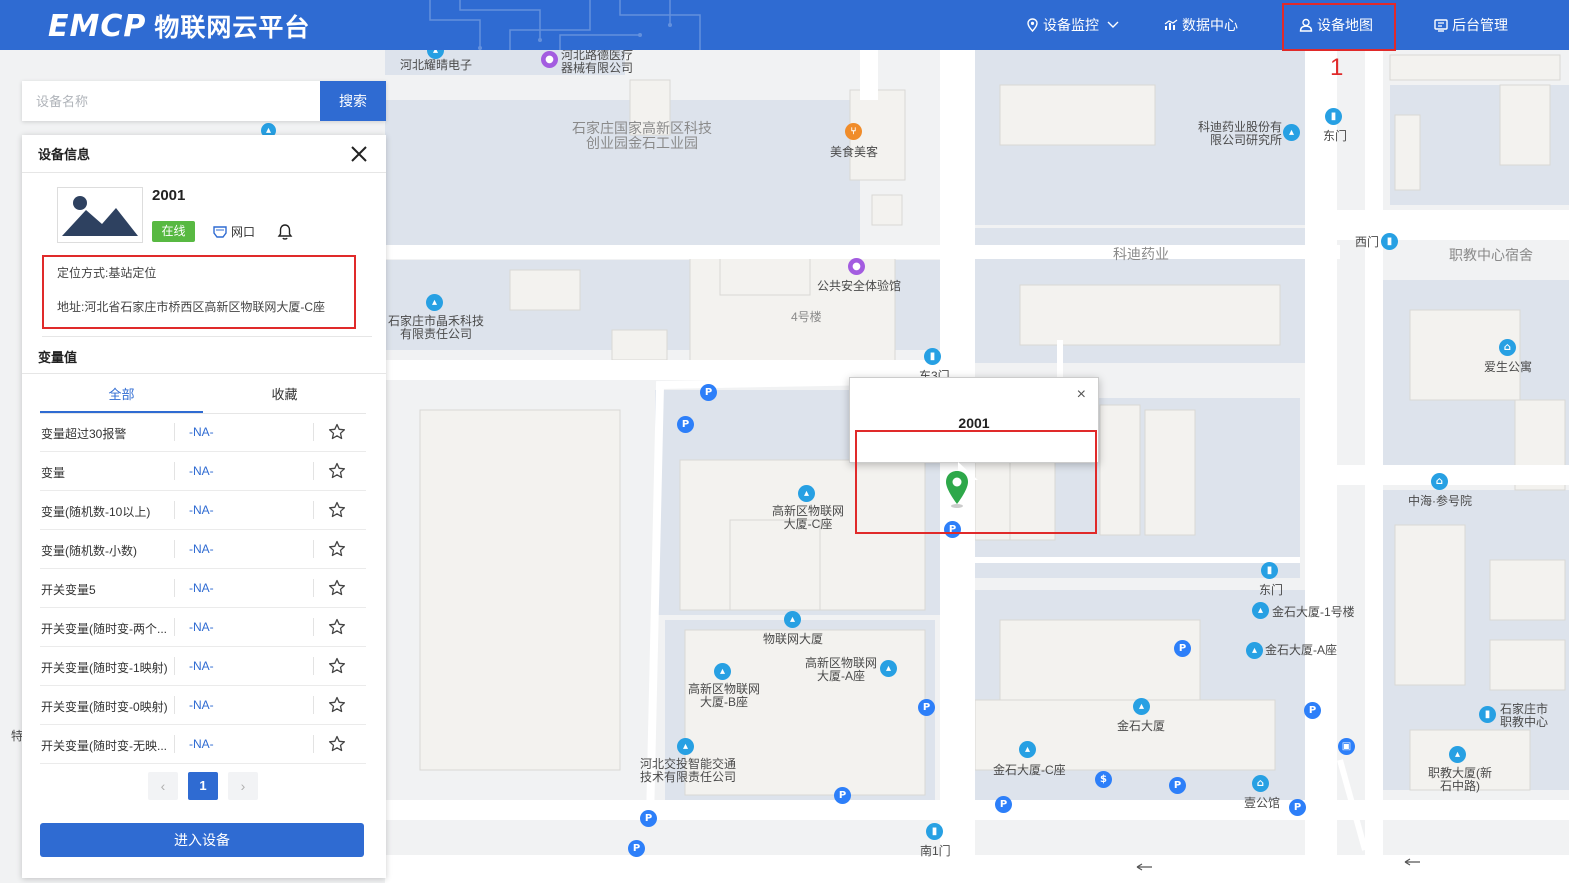 The width and height of the screenshot is (1569, 883). Describe the element at coordinates (957, 490) in the screenshot. I see `device-marker-icon` at that location.